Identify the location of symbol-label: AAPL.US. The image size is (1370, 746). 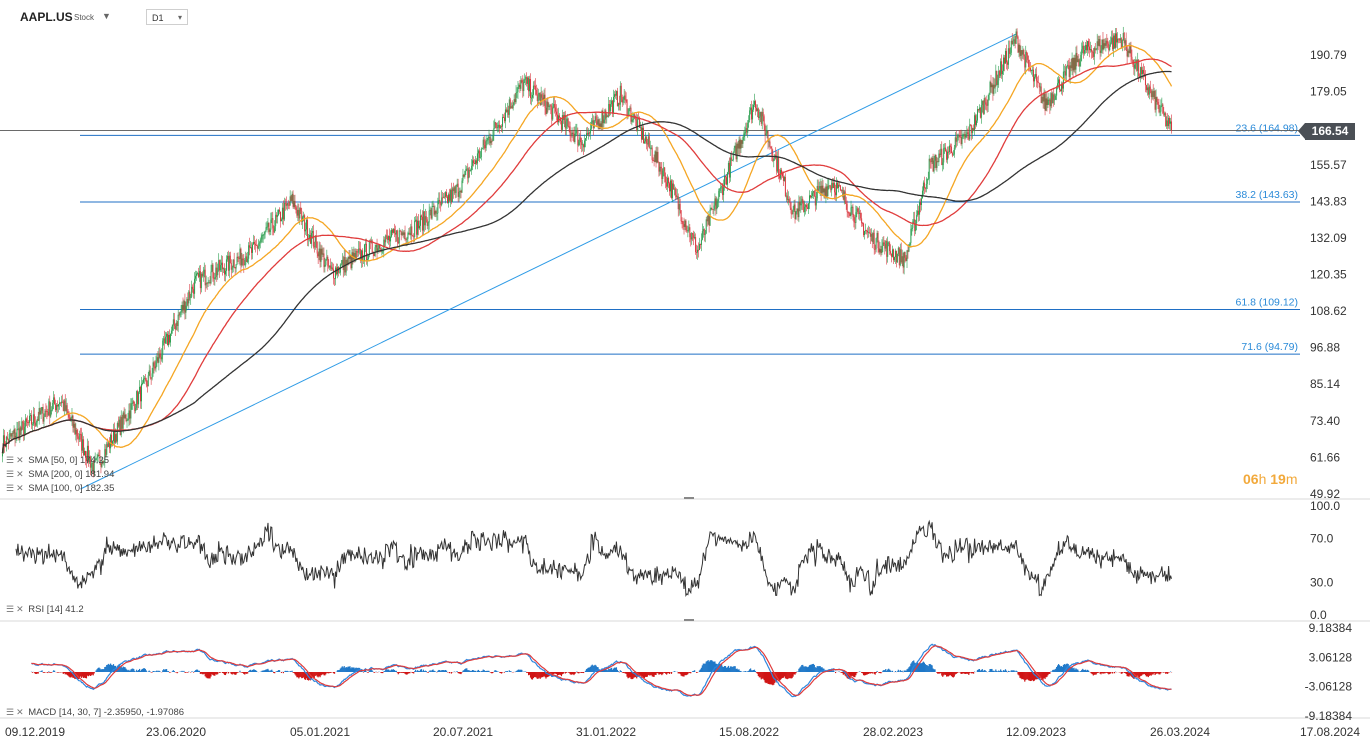
(46, 17).